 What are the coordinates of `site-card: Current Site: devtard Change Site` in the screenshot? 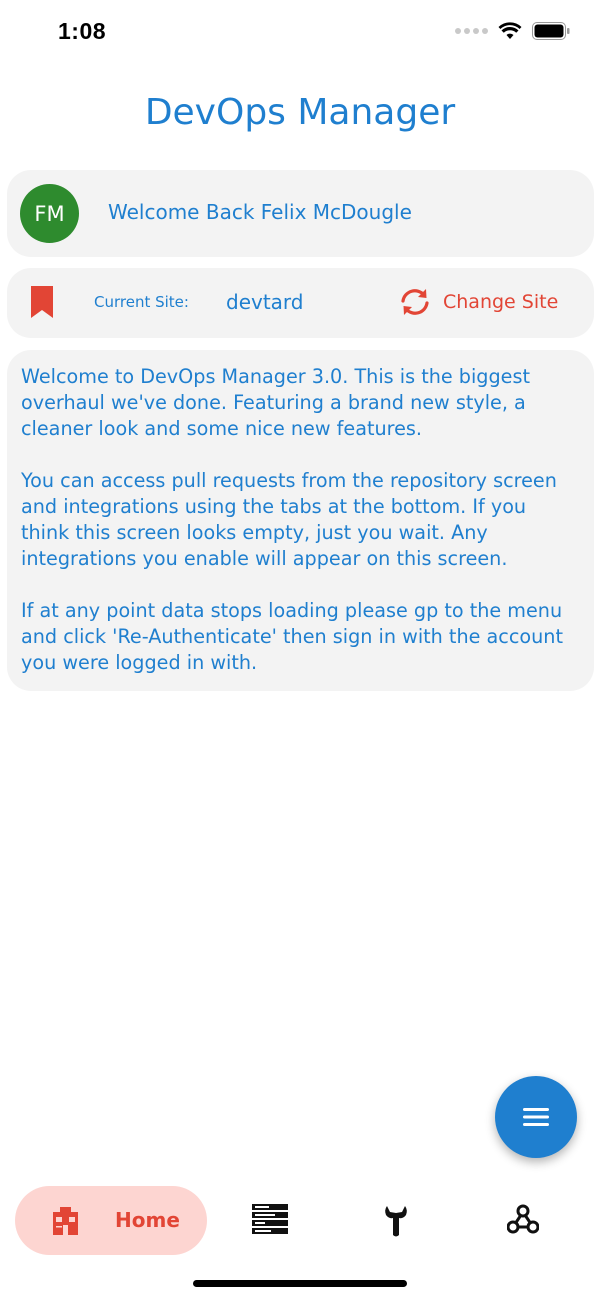 It's located at (300, 303).